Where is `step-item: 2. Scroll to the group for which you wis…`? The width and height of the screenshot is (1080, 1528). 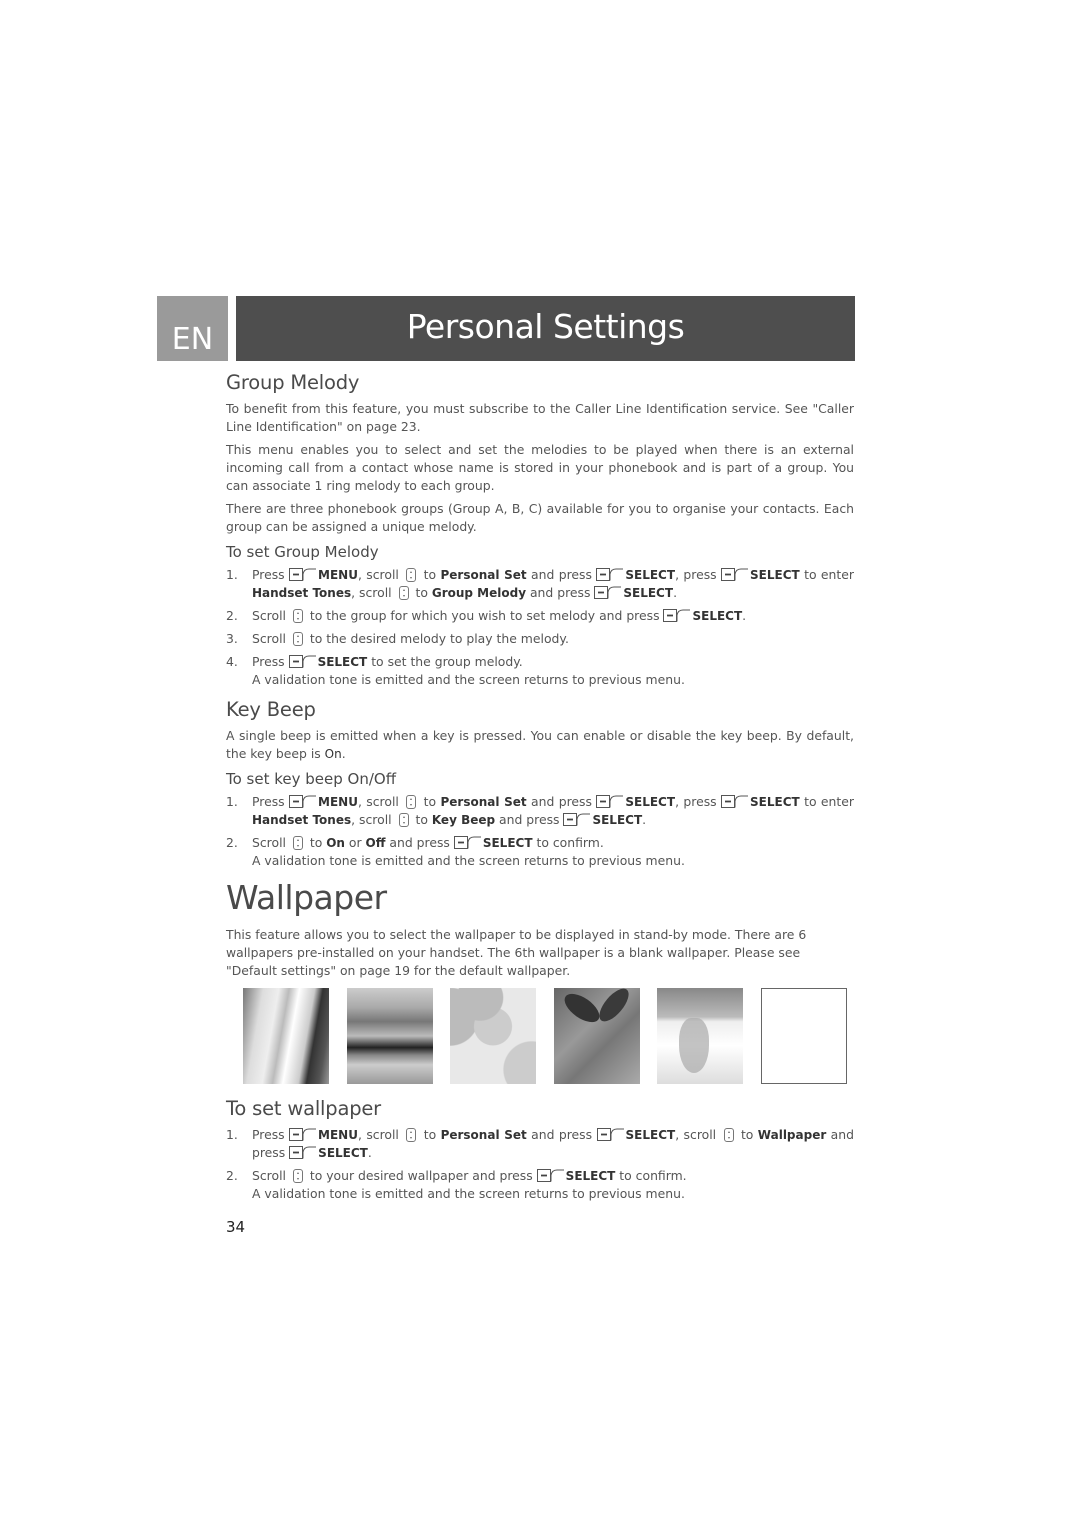 step-item: 2. Scroll to the group for which you wis… is located at coordinates (540, 616).